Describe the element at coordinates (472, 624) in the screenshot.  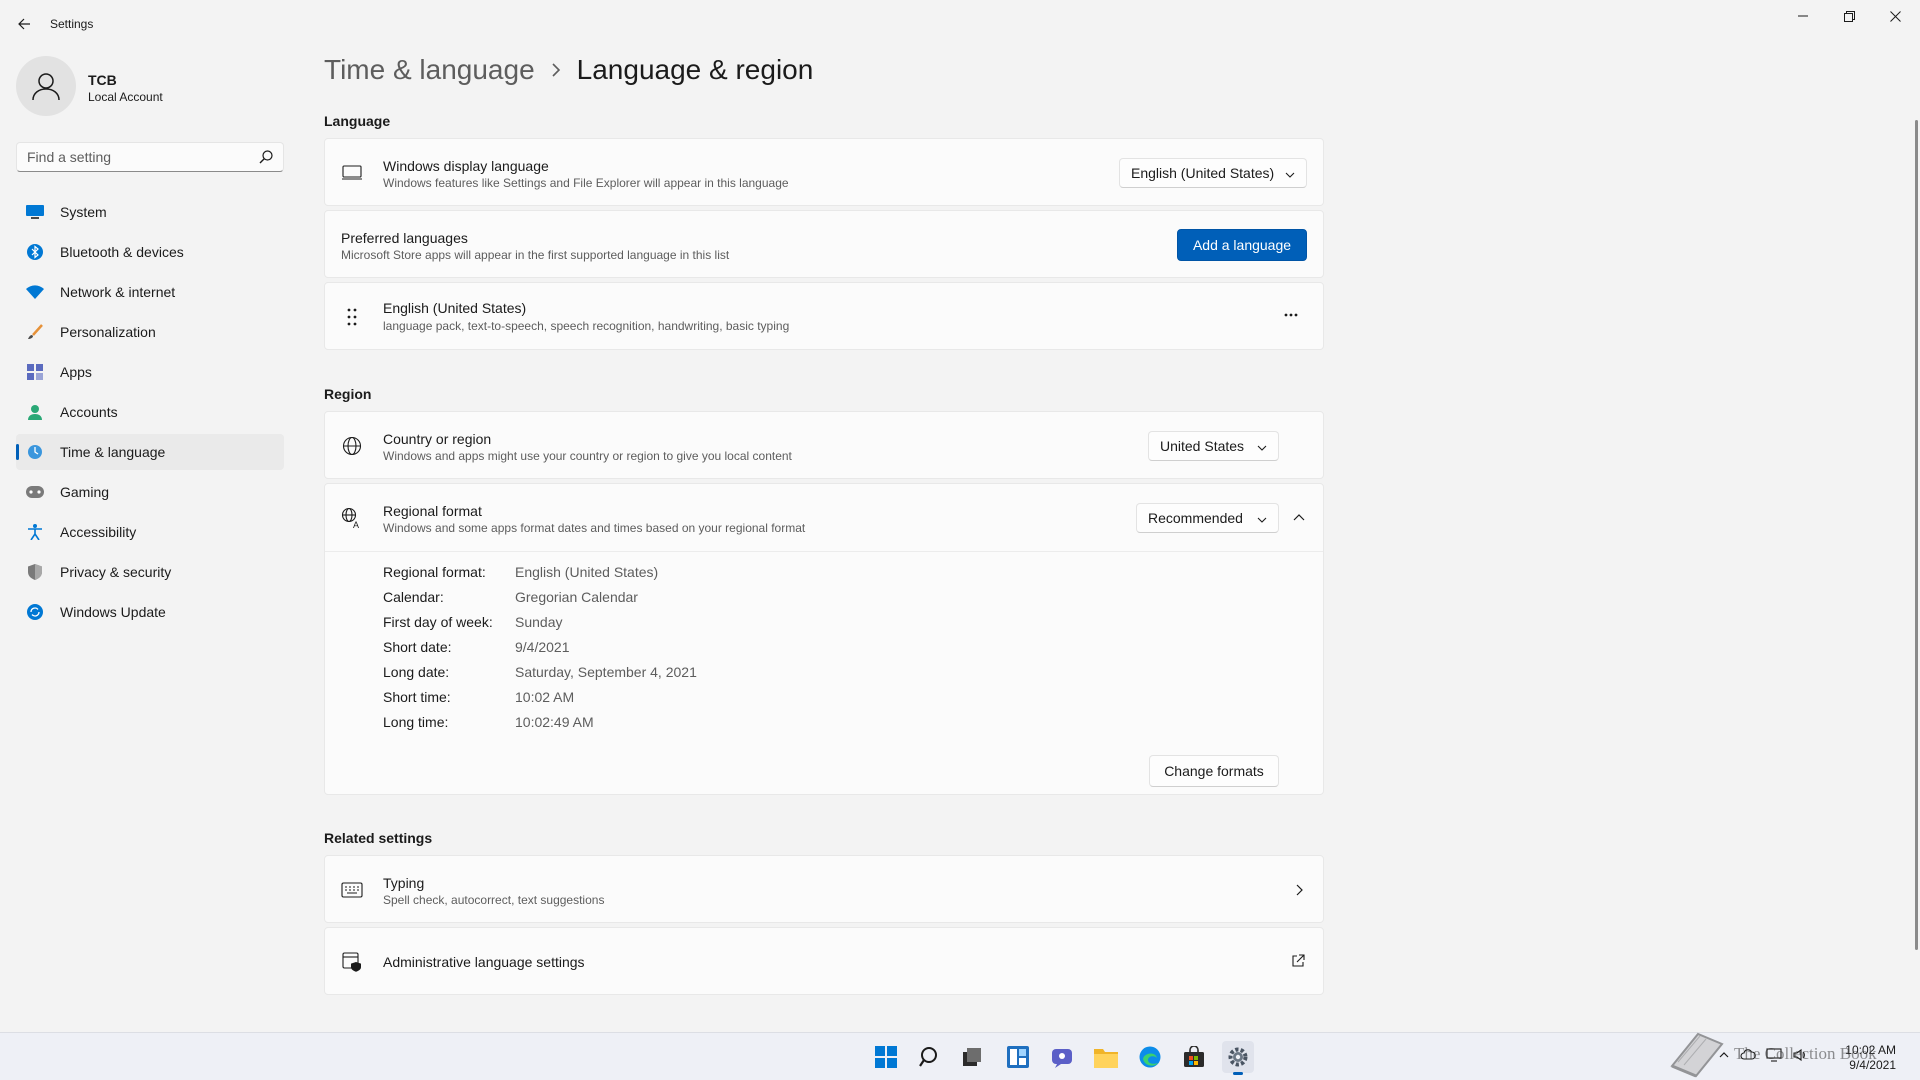
I see `format-row-first-day: First day of week: Sunday` at that location.